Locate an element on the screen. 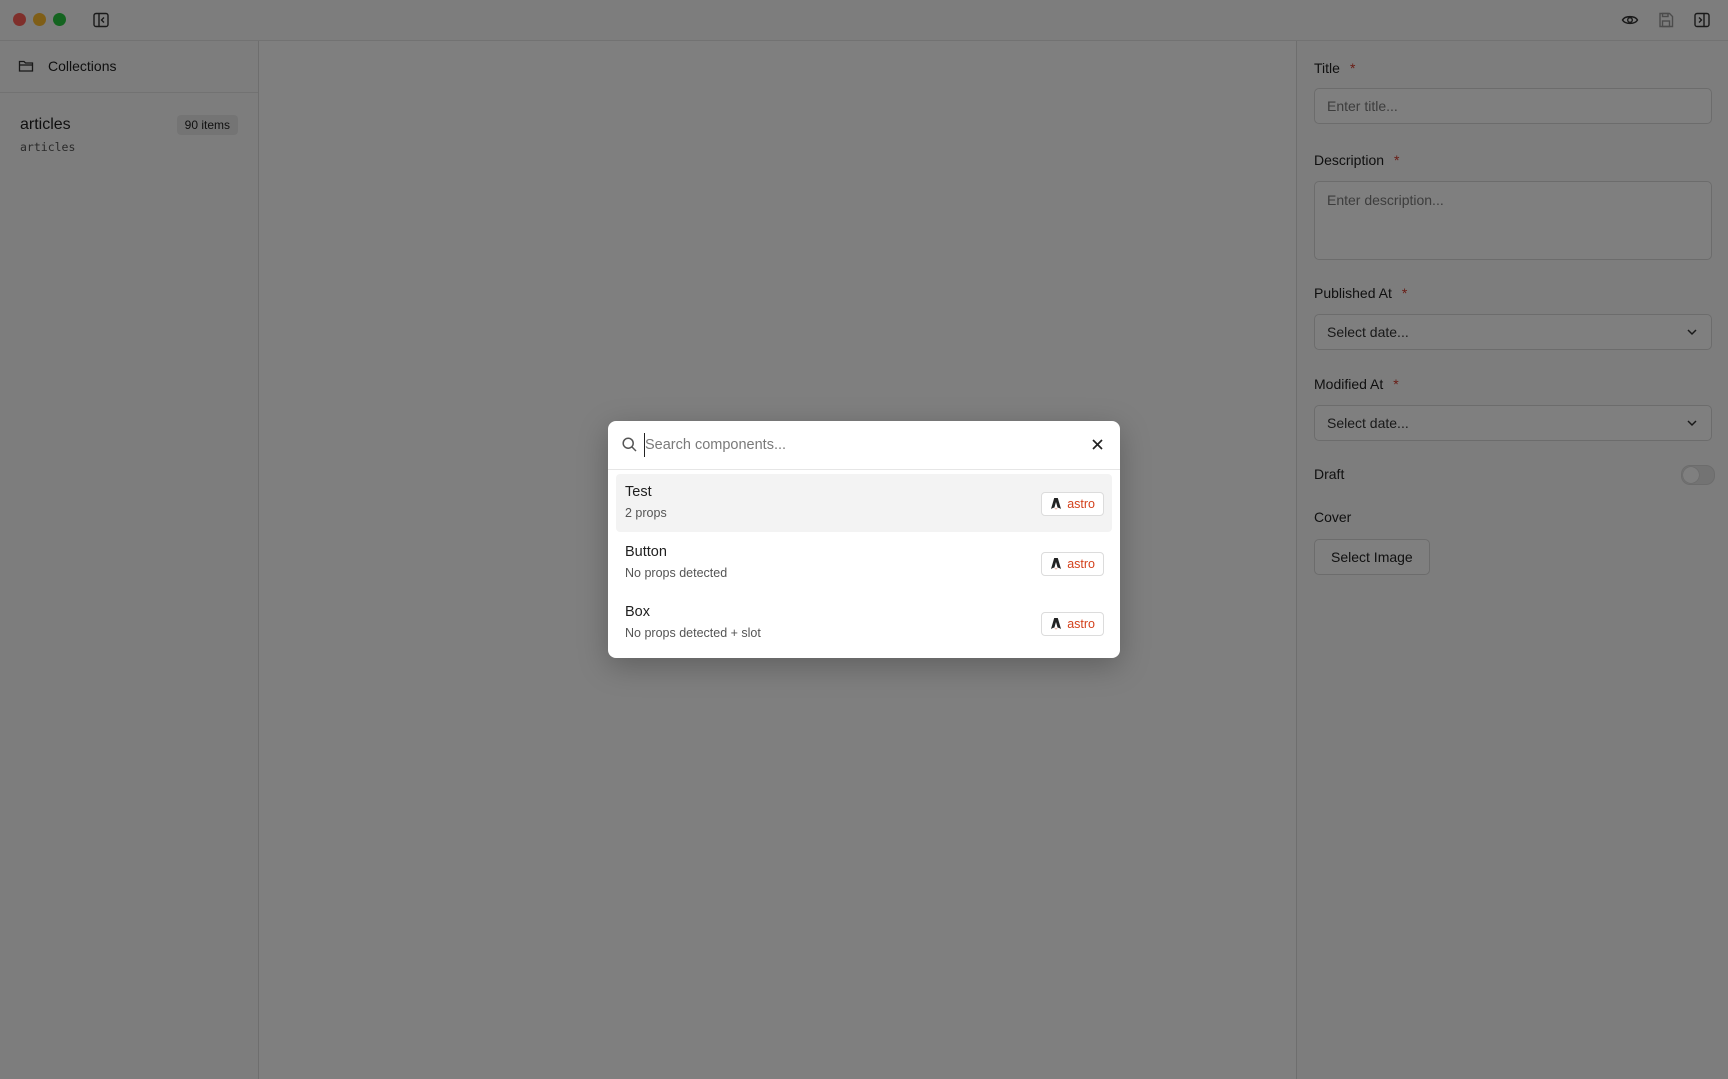  component-props-info: No props detected + slot is located at coordinates (693, 633).